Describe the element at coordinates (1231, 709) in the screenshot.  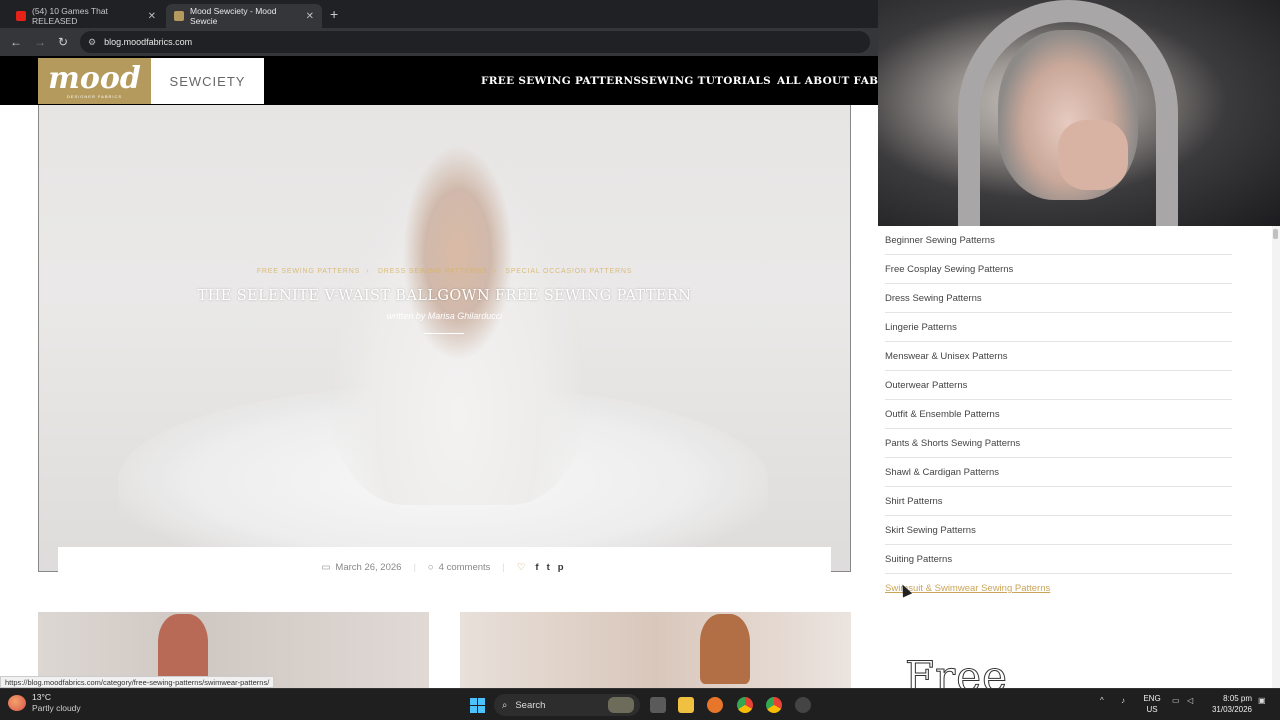
I see `date: 31/03/2026` at that location.